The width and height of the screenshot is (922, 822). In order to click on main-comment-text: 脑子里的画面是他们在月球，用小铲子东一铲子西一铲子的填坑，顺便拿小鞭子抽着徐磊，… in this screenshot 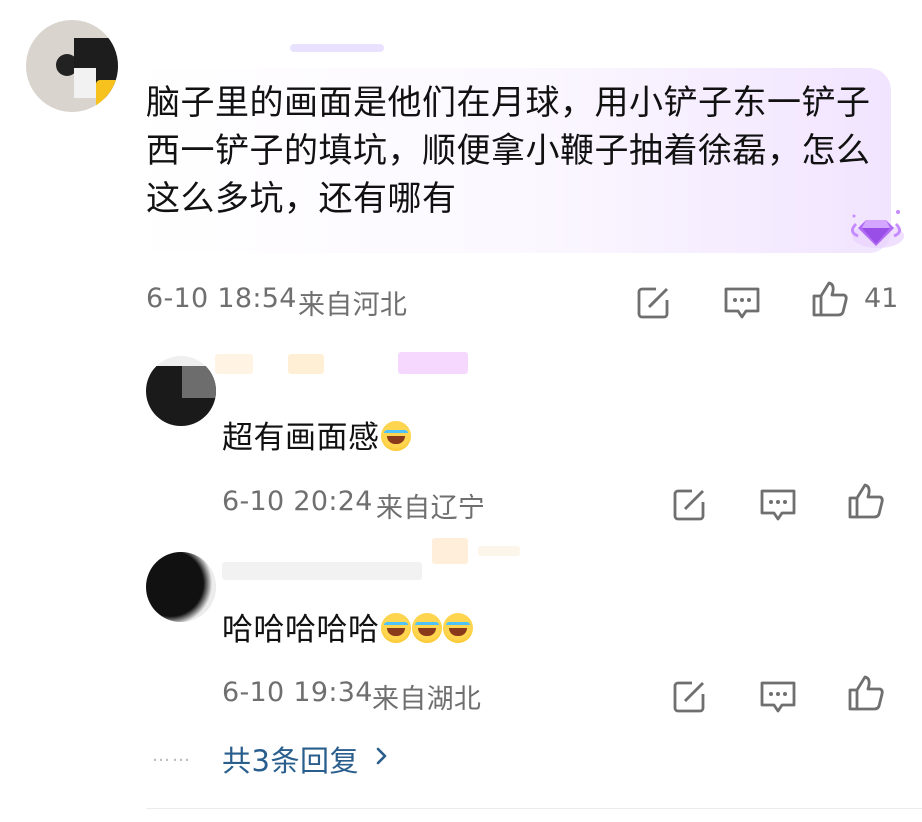, I will do `click(508, 151)`.